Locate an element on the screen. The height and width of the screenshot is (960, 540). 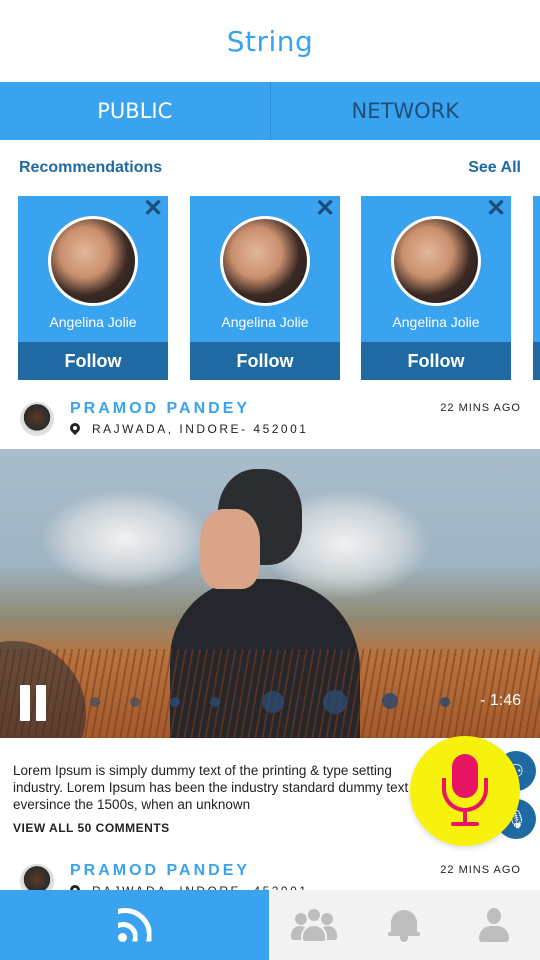
app-header: String is located at coordinates (270, 41).